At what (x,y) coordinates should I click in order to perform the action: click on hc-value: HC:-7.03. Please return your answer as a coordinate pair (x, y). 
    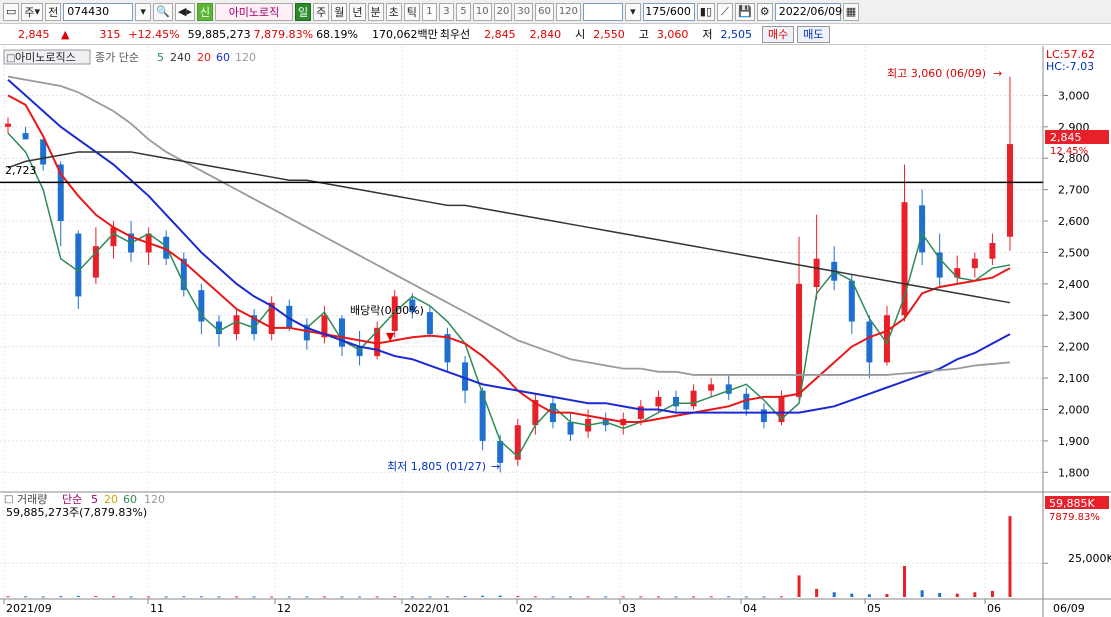
    Looking at the image, I should click on (1070, 66).